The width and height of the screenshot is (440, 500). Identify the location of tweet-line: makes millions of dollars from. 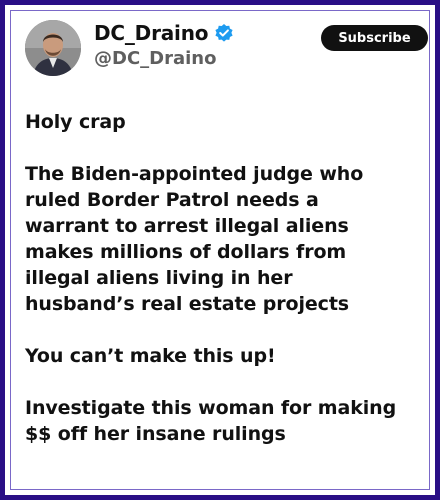
(186, 252).